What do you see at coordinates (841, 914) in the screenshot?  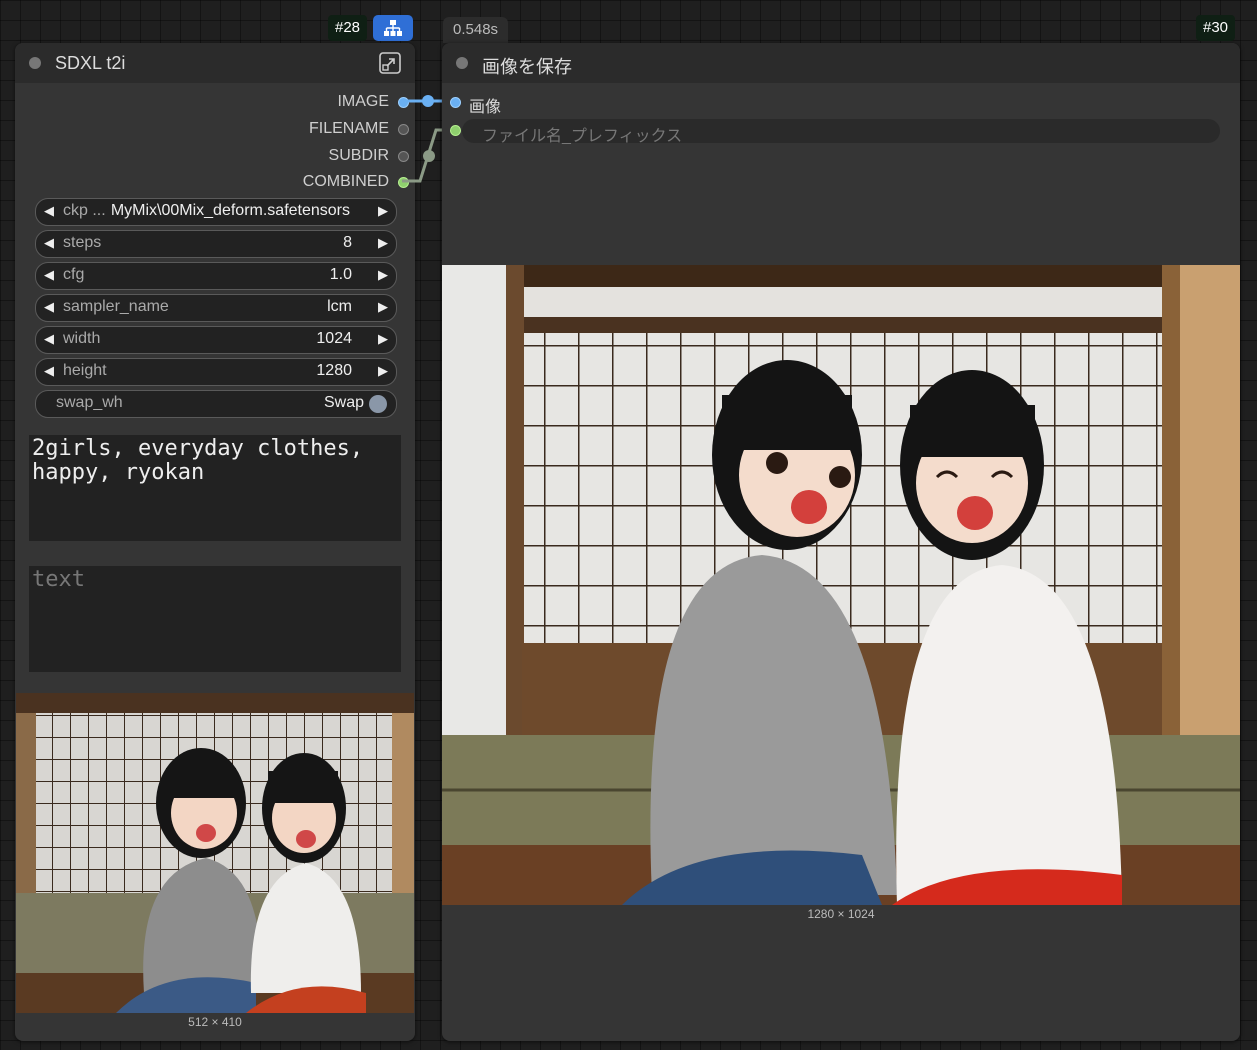 I see `output-size-label: 1280 × 1024` at bounding box center [841, 914].